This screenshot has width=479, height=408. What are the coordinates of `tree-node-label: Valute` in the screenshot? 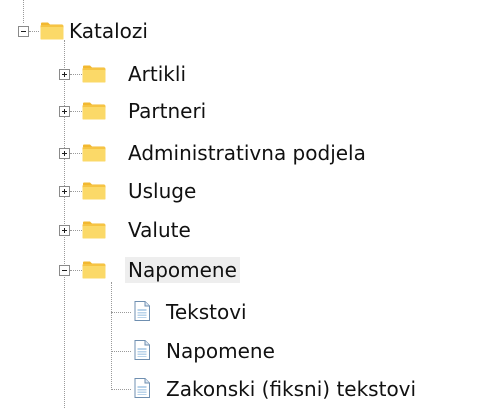 It's located at (159, 230).